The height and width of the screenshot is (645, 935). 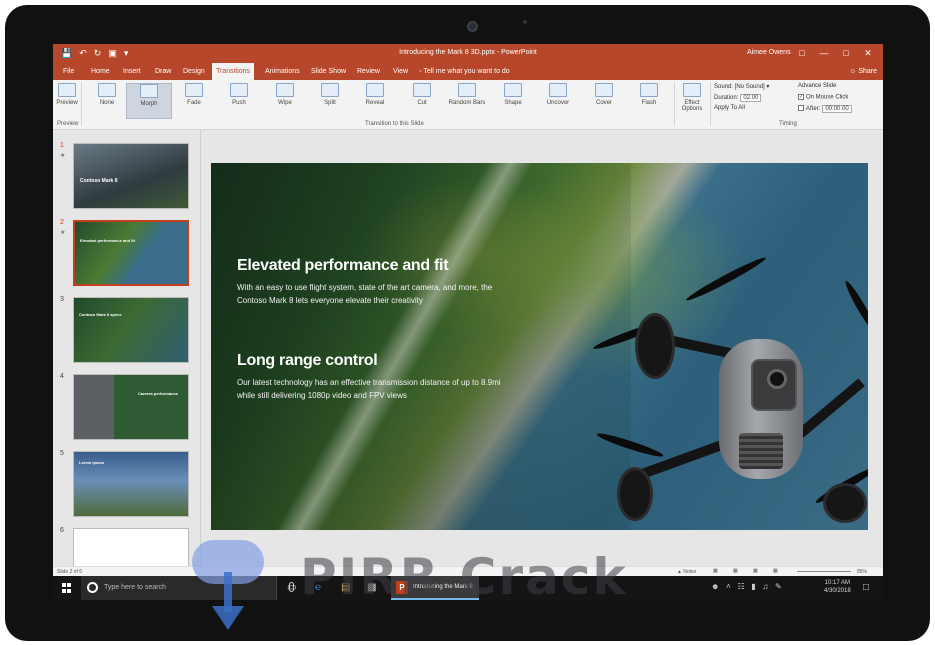 What do you see at coordinates (100, 71) in the screenshot?
I see `tab-home: Home` at bounding box center [100, 71].